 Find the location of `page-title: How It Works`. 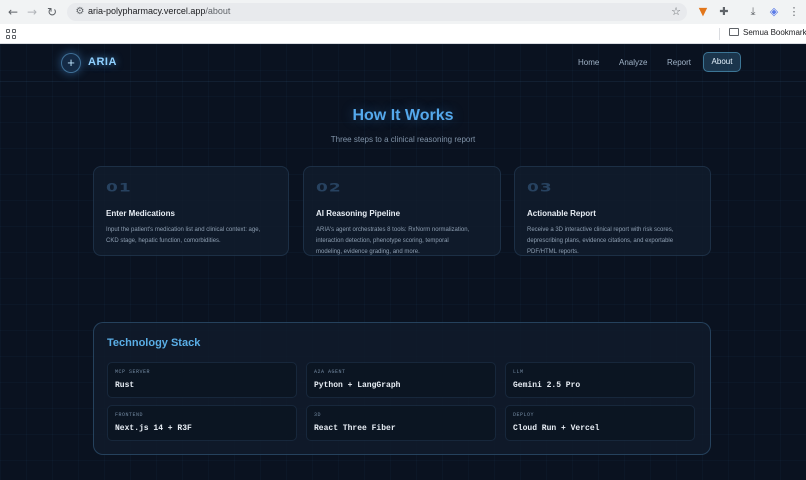

page-title: How It Works is located at coordinates (403, 115).